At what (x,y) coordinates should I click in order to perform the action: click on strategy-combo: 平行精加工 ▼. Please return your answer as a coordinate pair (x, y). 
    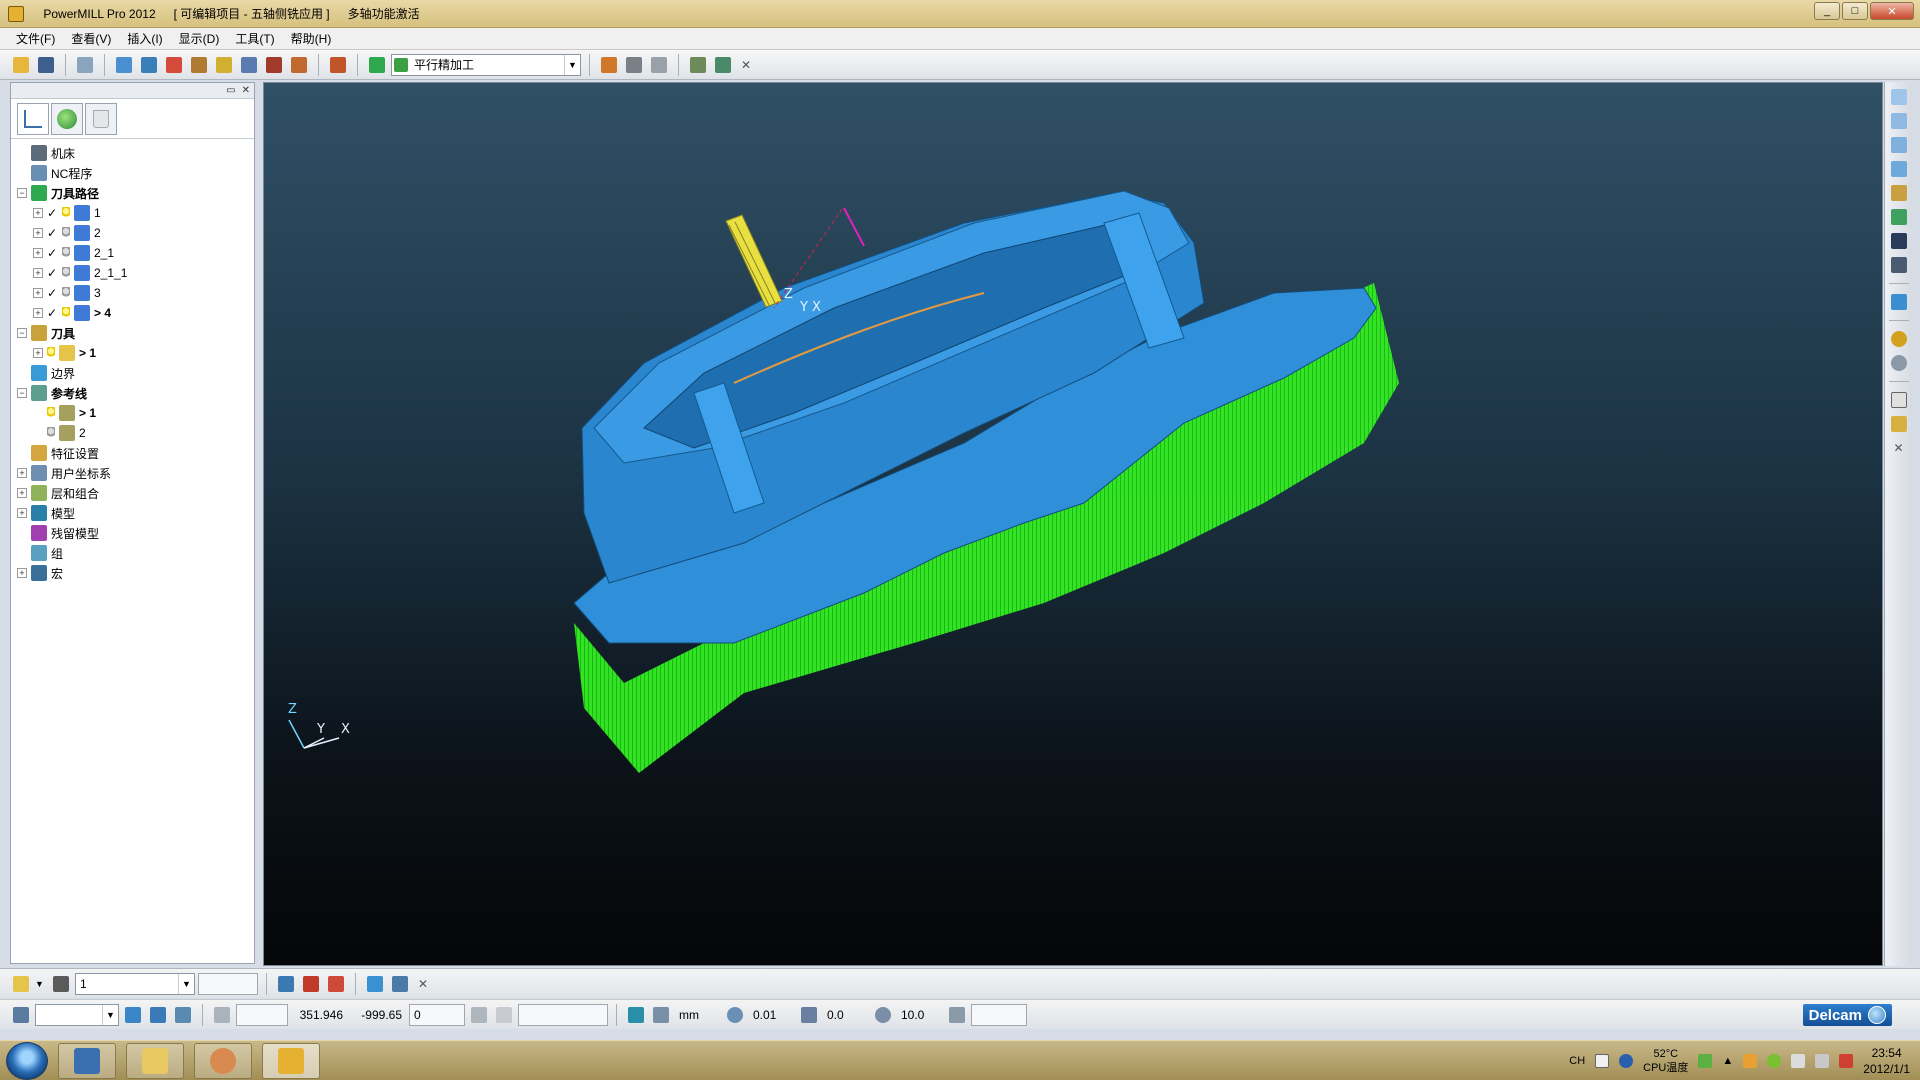
    Looking at the image, I should click on (486, 64).